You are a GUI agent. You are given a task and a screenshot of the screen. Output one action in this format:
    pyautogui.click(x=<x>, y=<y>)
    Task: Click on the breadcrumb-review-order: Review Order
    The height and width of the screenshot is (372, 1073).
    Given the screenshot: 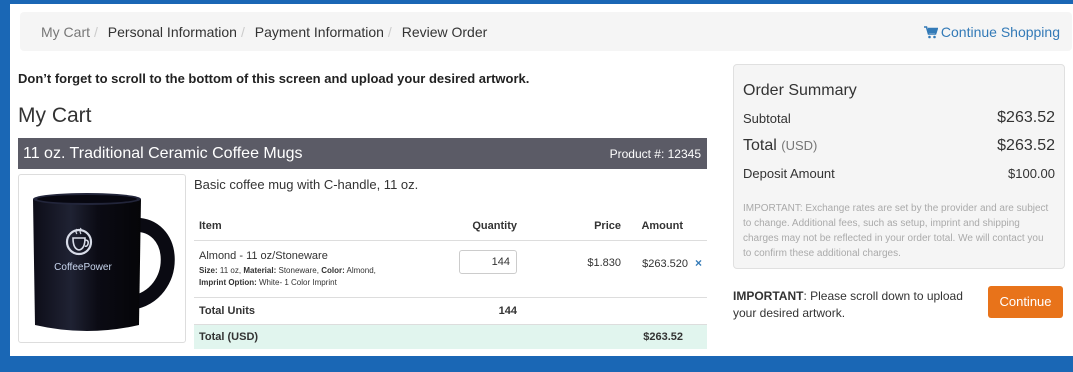 What is the action you would take?
    pyautogui.click(x=445, y=32)
    